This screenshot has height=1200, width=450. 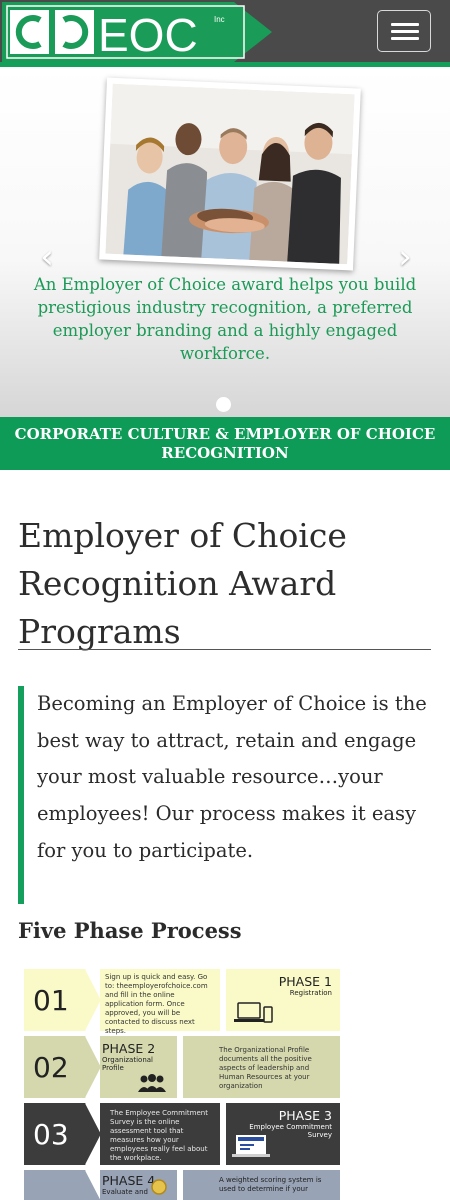 I want to click on chevron-left-icon: ‹, so click(x=47, y=257).